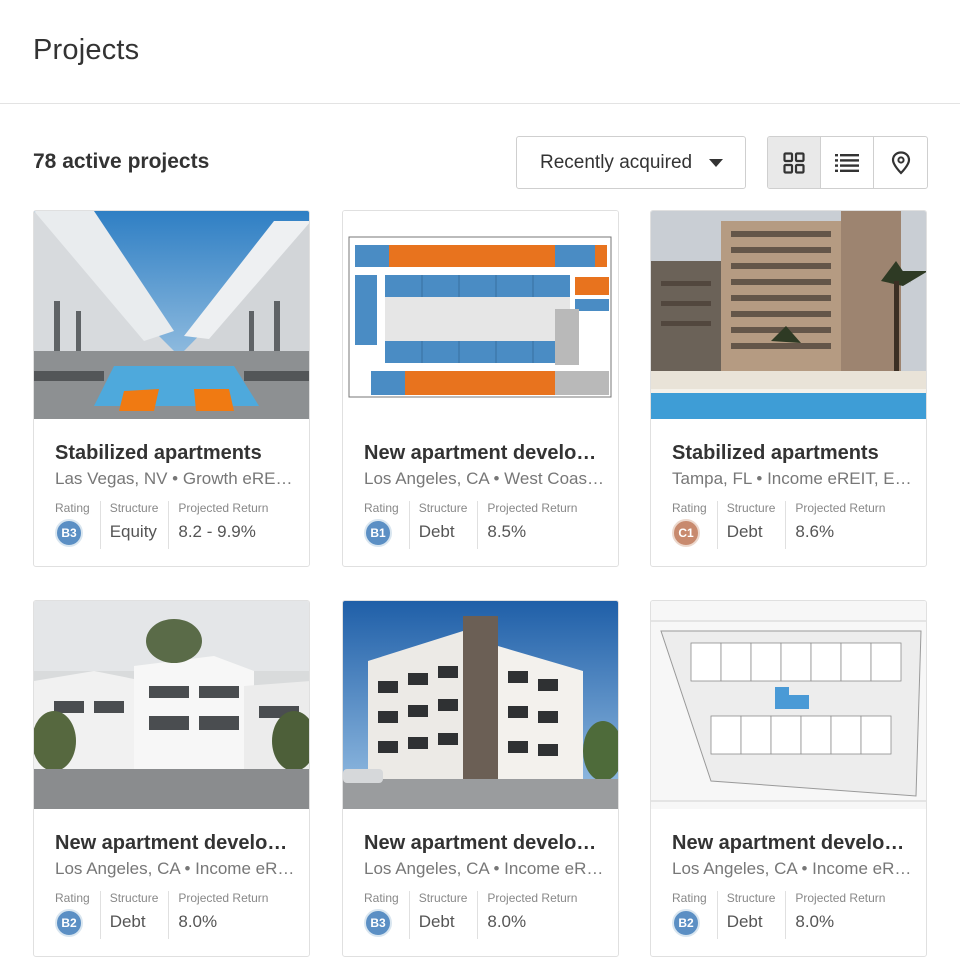  Describe the element at coordinates (378, 533) in the screenshot. I see `rating-badge: B1` at that location.